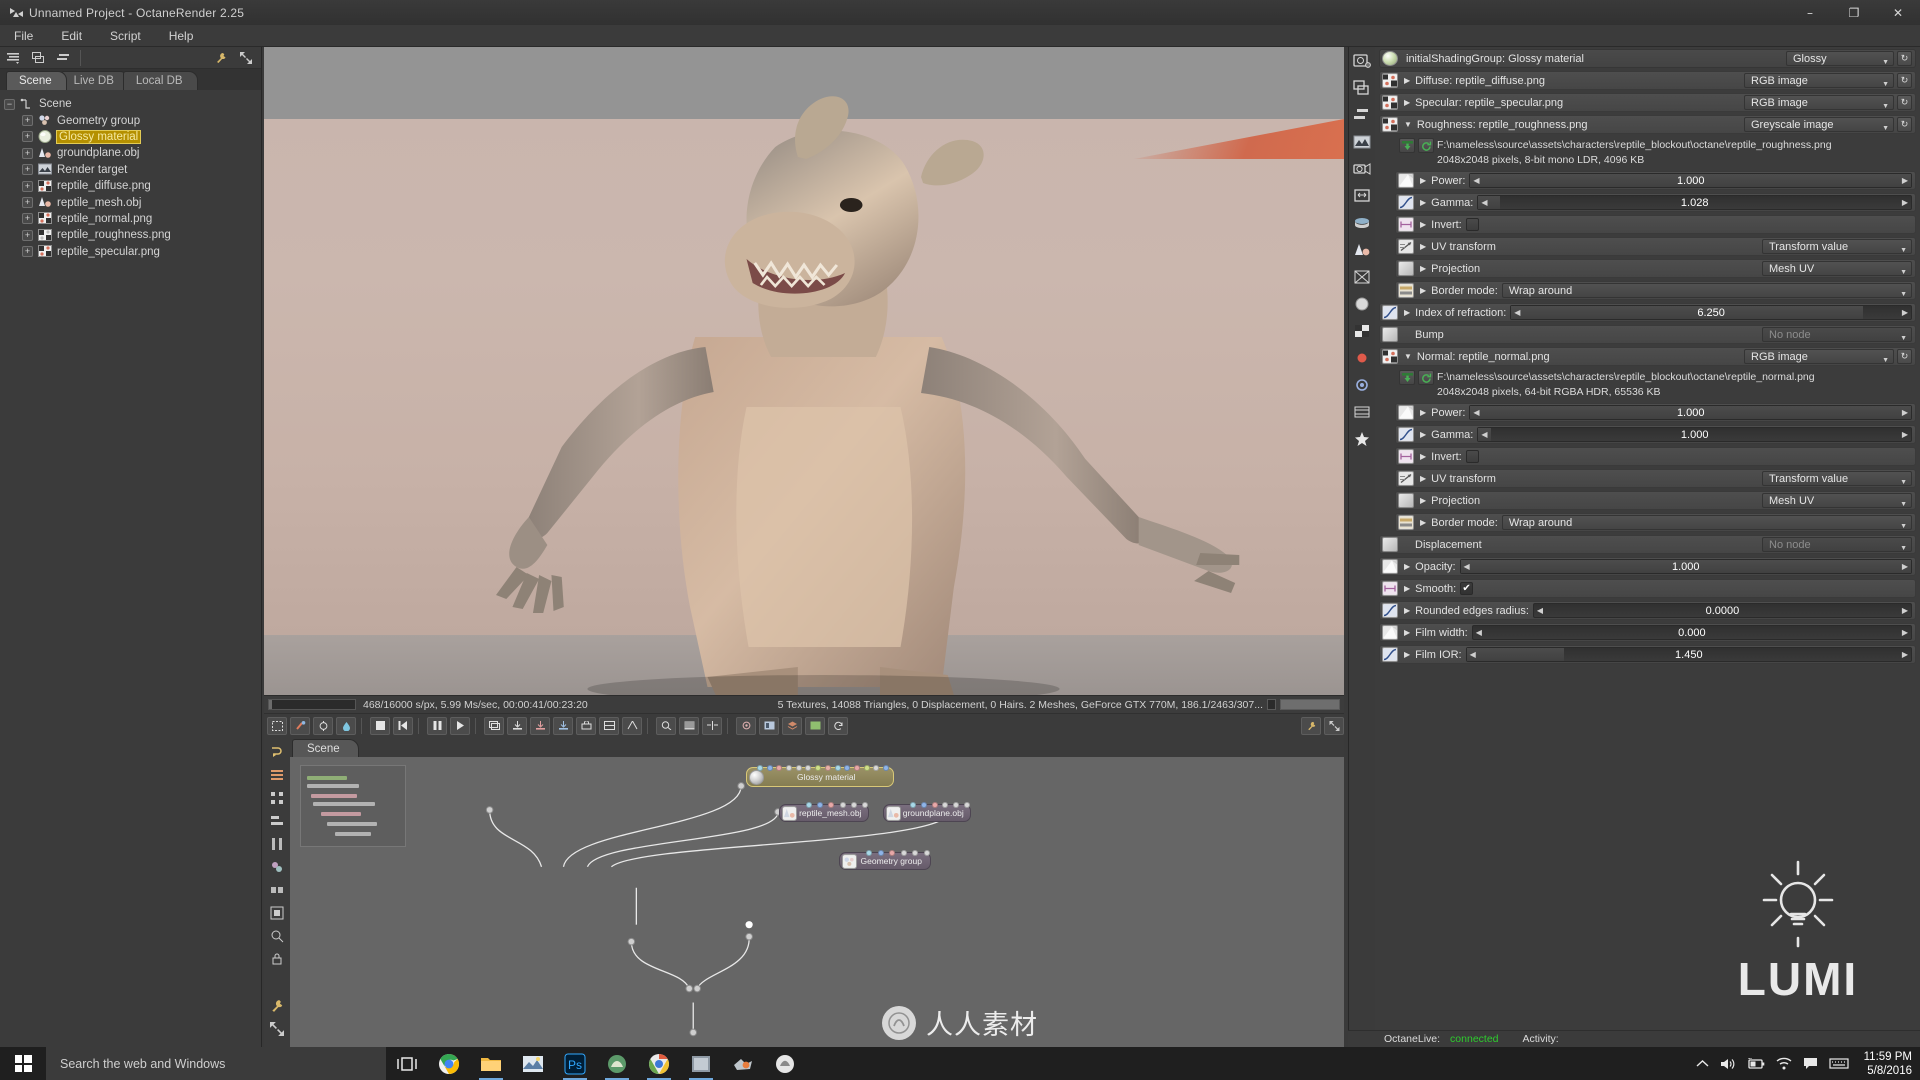 The height and width of the screenshot is (1080, 1920). Describe the element at coordinates (1655, 224) in the screenshot. I see `property-row: ▶ Invert:` at that location.